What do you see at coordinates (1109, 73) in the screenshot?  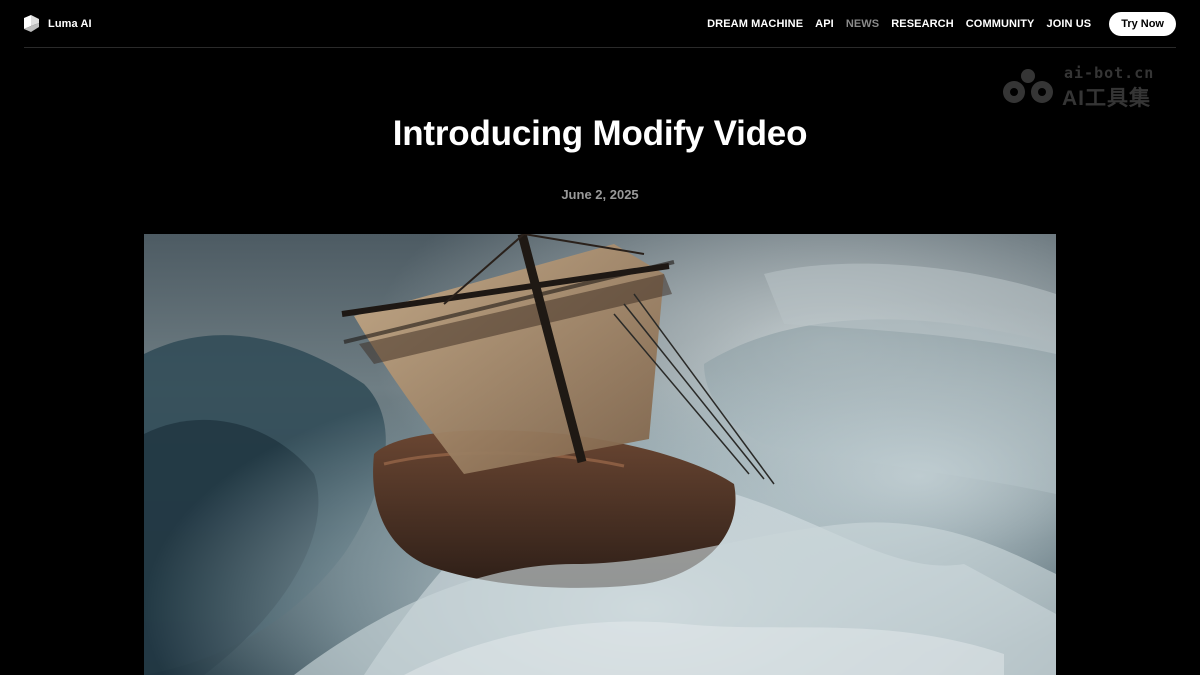 I see `watermark-domain: ai-bot.cn` at bounding box center [1109, 73].